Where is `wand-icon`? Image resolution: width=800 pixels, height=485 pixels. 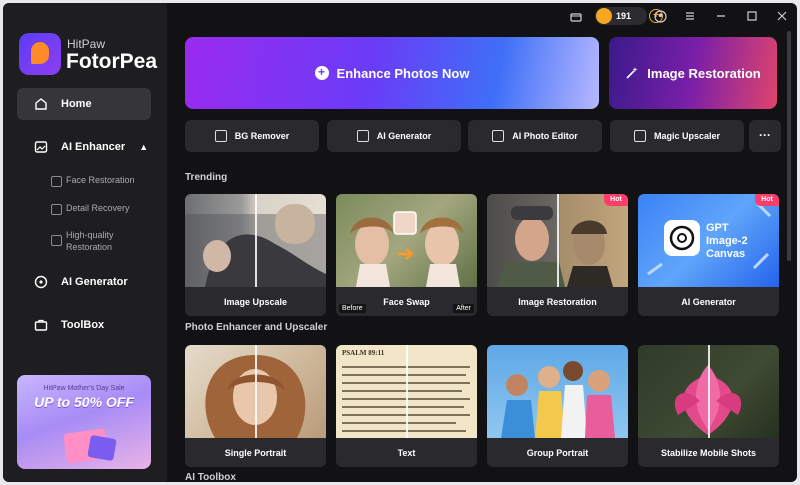 wand-icon is located at coordinates (362, 136).